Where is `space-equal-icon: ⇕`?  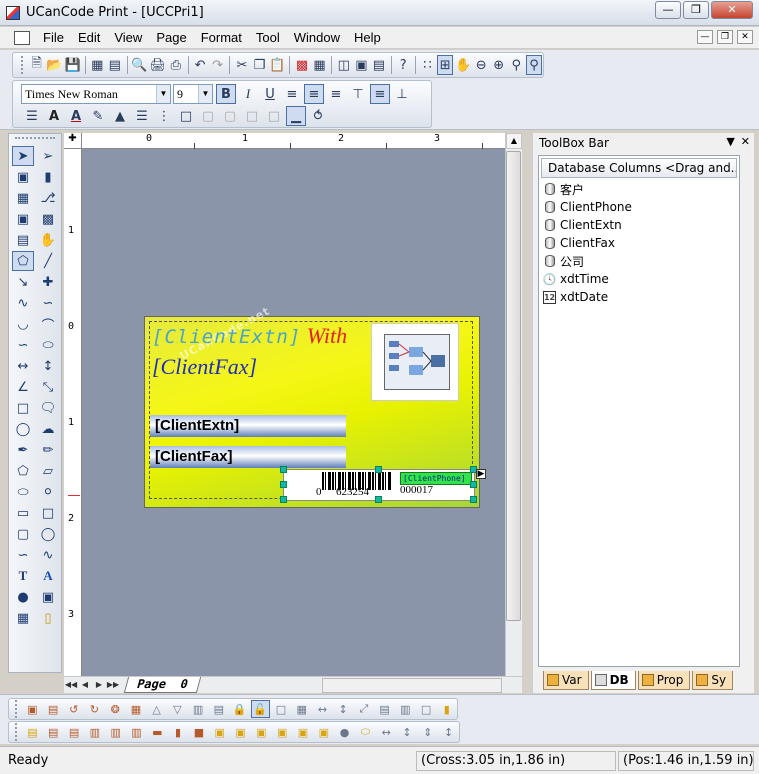
space-equal-icon: ⇕ is located at coordinates (427, 732).